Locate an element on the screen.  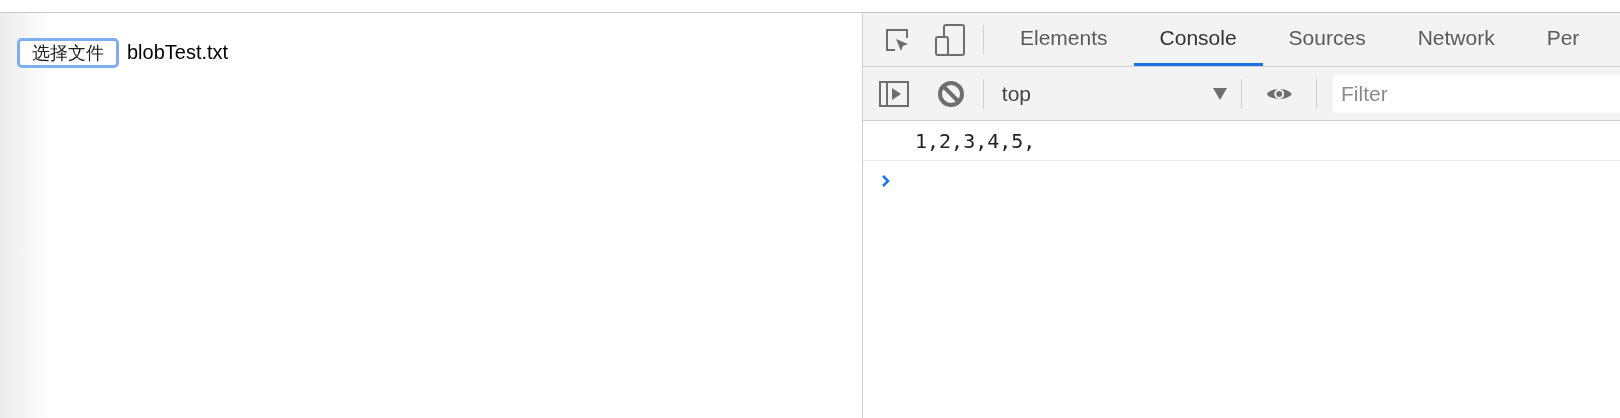
sidebar-toggle-icon is located at coordinates (894, 93).